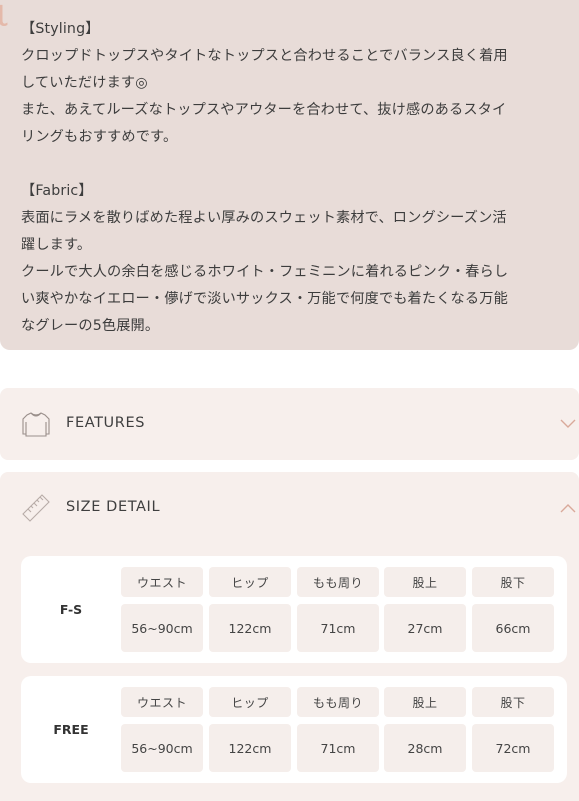 The height and width of the screenshot is (801, 579). Describe the element at coordinates (113, 507) in the screenshot. I see `size-detail-title: SIZE DETAIL` at that location.